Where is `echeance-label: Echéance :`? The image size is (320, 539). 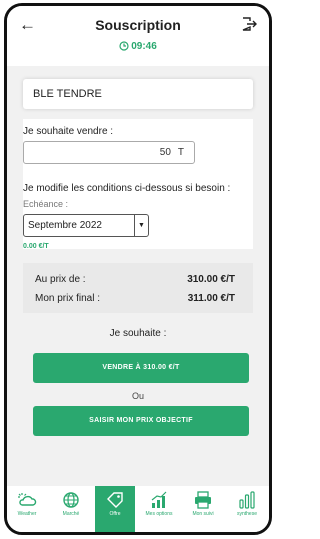
echeance-label: Echéance : is located at coordinates (46, 204).